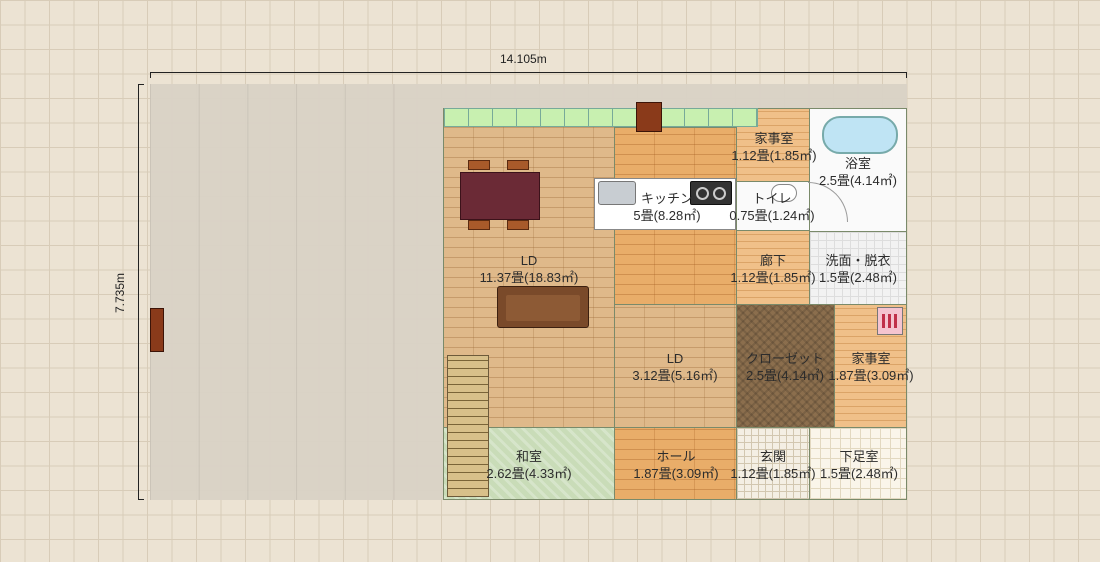 Image resolution: width=1100 pixels, height=562 pixels. What do you see at coordinates (667, 215) in the screenshot?
I see `room-area: 5畳(8.28㎡)` at bounding box center [667, 215].